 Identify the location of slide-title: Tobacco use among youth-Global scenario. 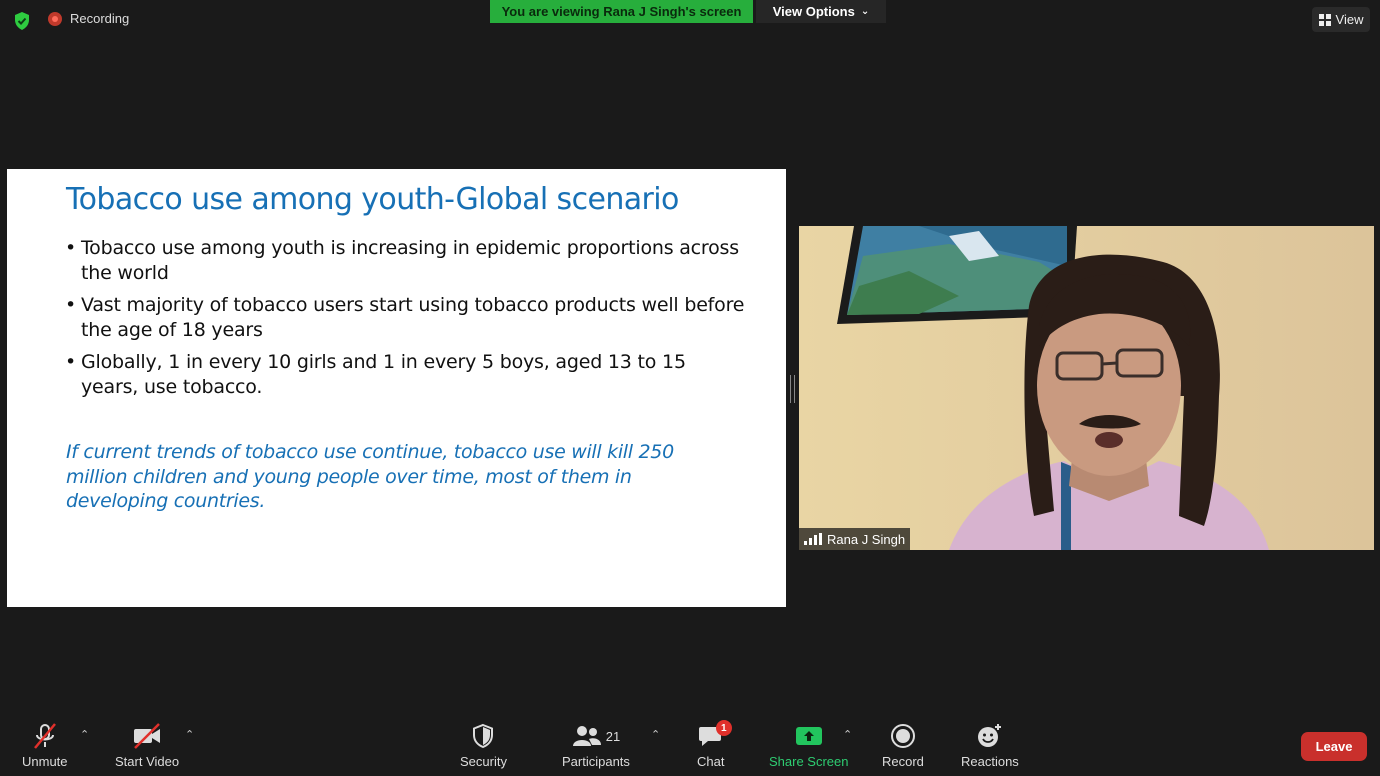
(372, 199).